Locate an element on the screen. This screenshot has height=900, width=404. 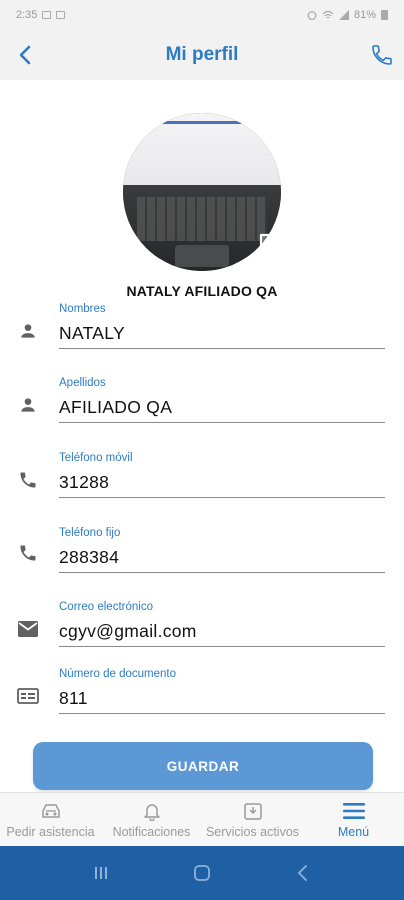
id-card-icon is located at coordinates (28, 696).